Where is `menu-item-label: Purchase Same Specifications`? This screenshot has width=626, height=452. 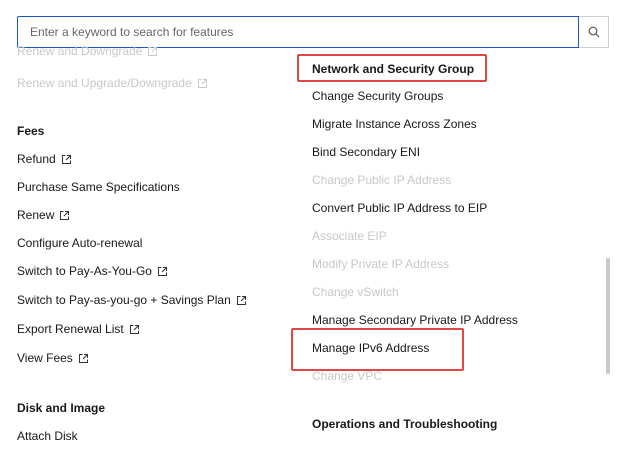
menu-item-label: Purchase Same Specifications is located at coordinates (98, 187).